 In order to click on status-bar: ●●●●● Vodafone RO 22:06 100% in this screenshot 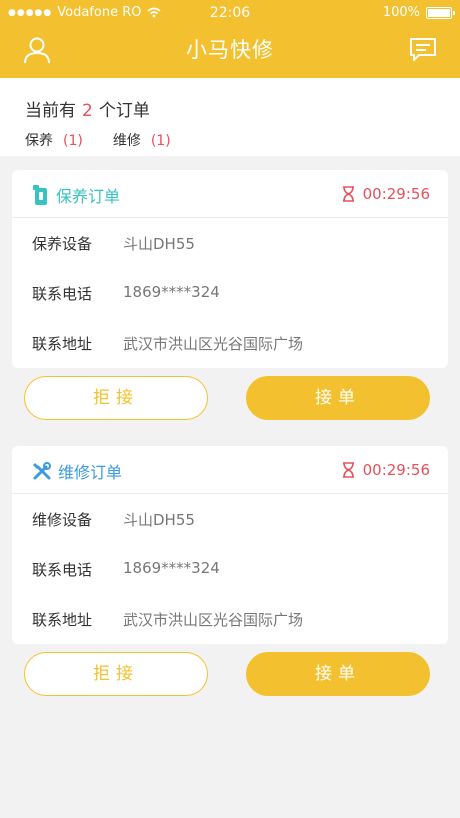, I will do `click(230, 13)`.